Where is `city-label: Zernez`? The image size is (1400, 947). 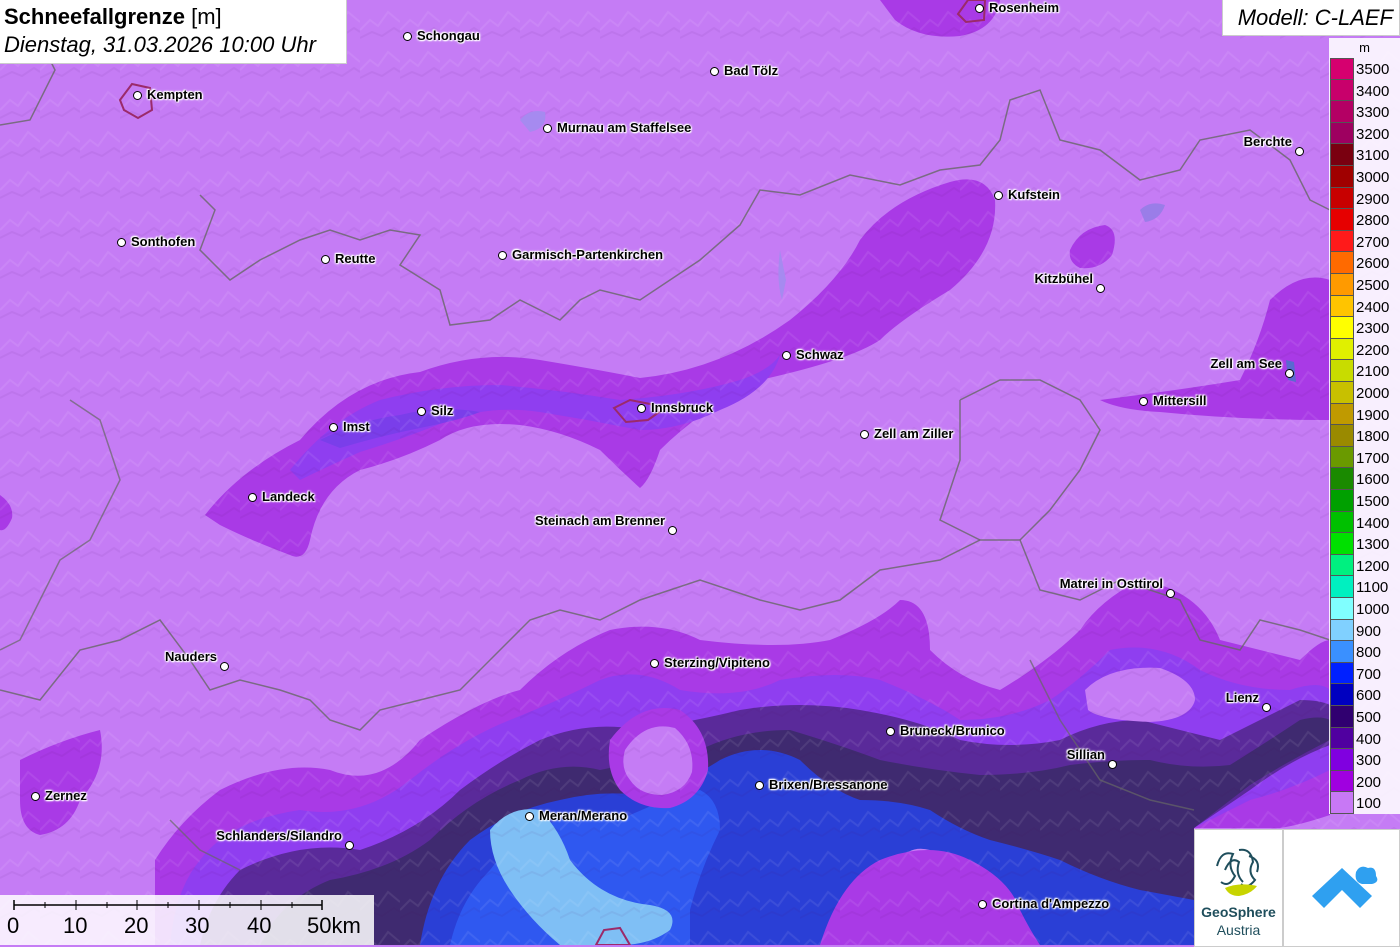
city-label: Zernez is located at coordinates (66, 795).